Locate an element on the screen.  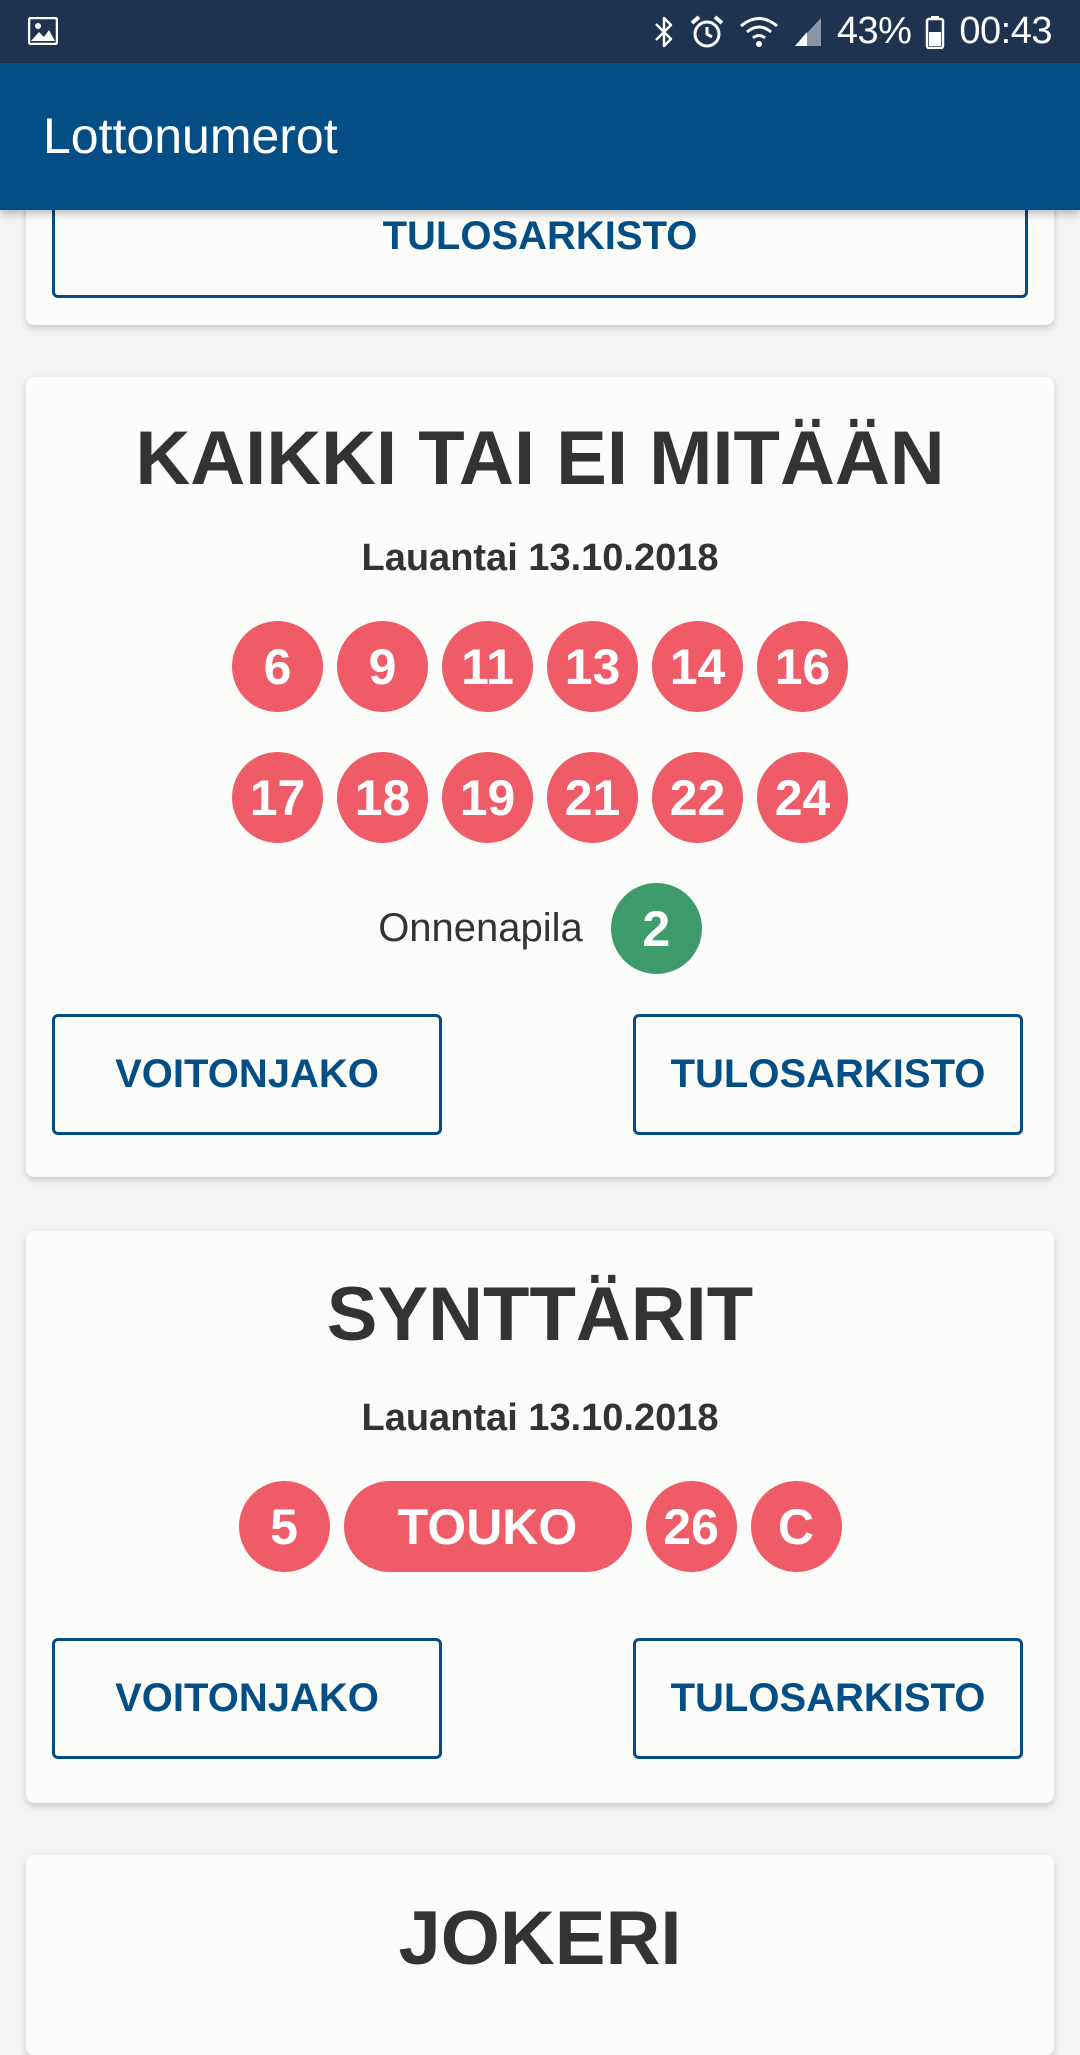
number-ball: 18 is located at coordinates (382, 797).